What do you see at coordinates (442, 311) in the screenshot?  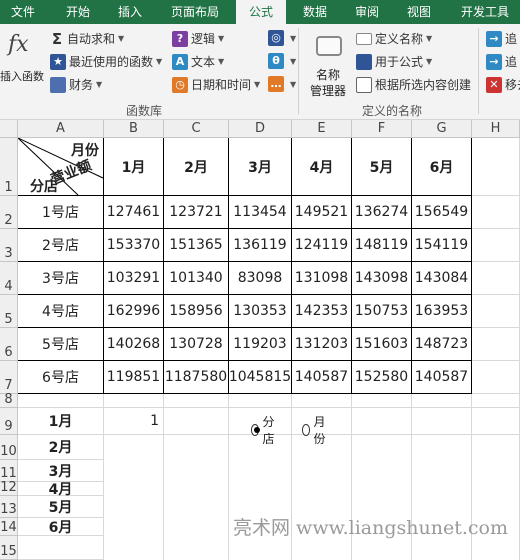 I see `sales-cell: 163953` at bounding box center [442, 311].